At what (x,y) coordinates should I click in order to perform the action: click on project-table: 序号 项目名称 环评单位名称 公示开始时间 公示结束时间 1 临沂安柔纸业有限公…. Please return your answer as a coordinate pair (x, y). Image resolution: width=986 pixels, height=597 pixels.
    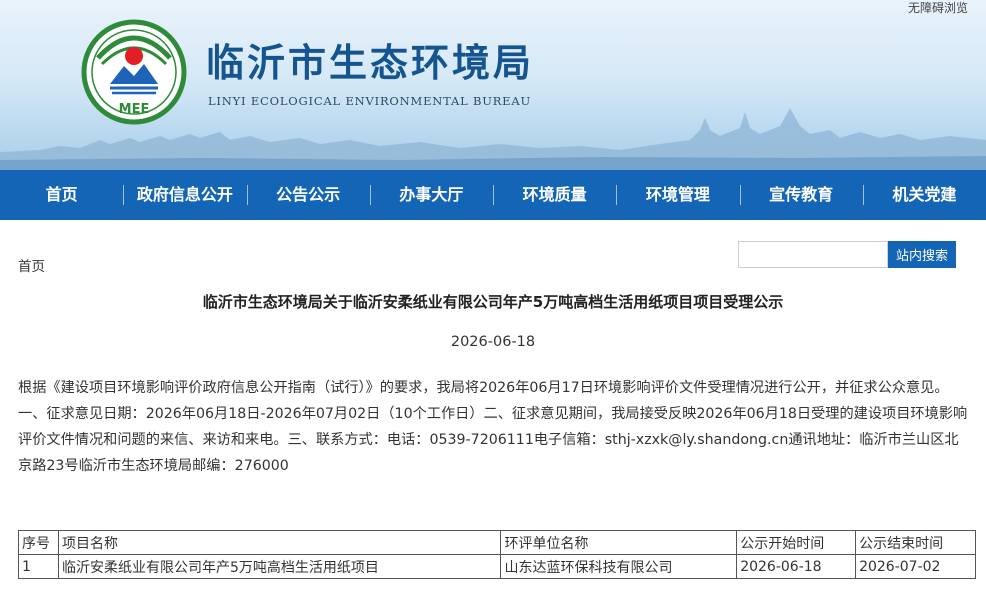
    Looking at the image, I should click on (497, 554).